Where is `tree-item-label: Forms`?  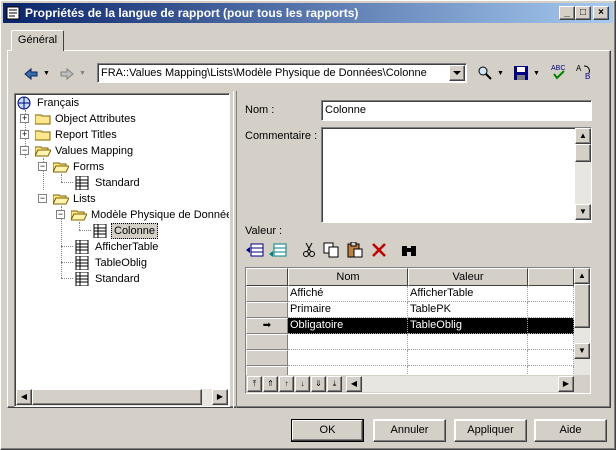
tree-item-label: Forms is located at coordinates (89, 167).